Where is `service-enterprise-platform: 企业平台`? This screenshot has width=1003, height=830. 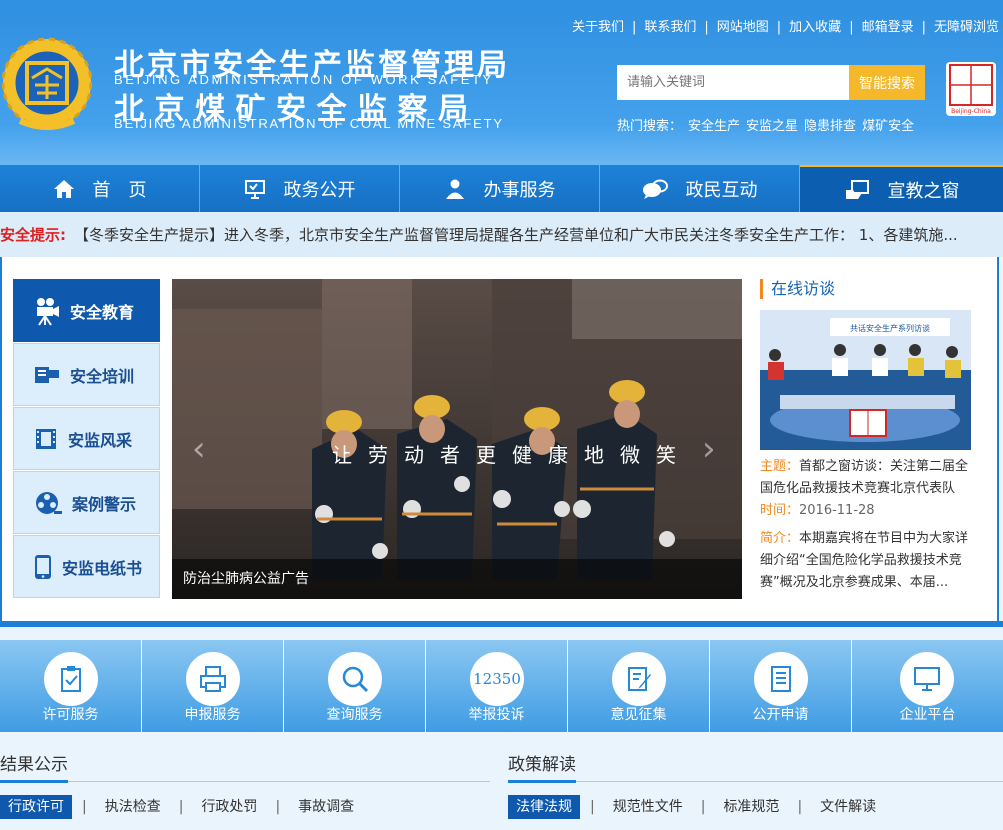 service-enterprise-platform: 企业平台 is located at coordinates (927, 686).